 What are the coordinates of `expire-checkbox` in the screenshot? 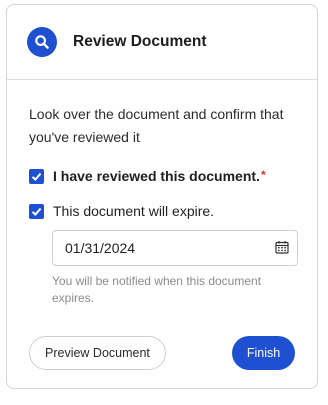 It's located at (36, 211).